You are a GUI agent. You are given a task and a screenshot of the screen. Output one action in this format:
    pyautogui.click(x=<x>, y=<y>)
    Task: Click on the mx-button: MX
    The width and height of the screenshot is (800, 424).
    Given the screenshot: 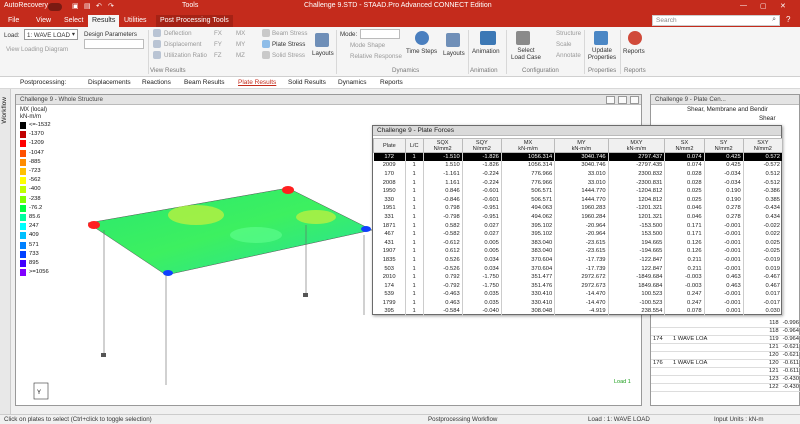 What is the action you would take?
    pyautogui.click(x=240, y=33)
    